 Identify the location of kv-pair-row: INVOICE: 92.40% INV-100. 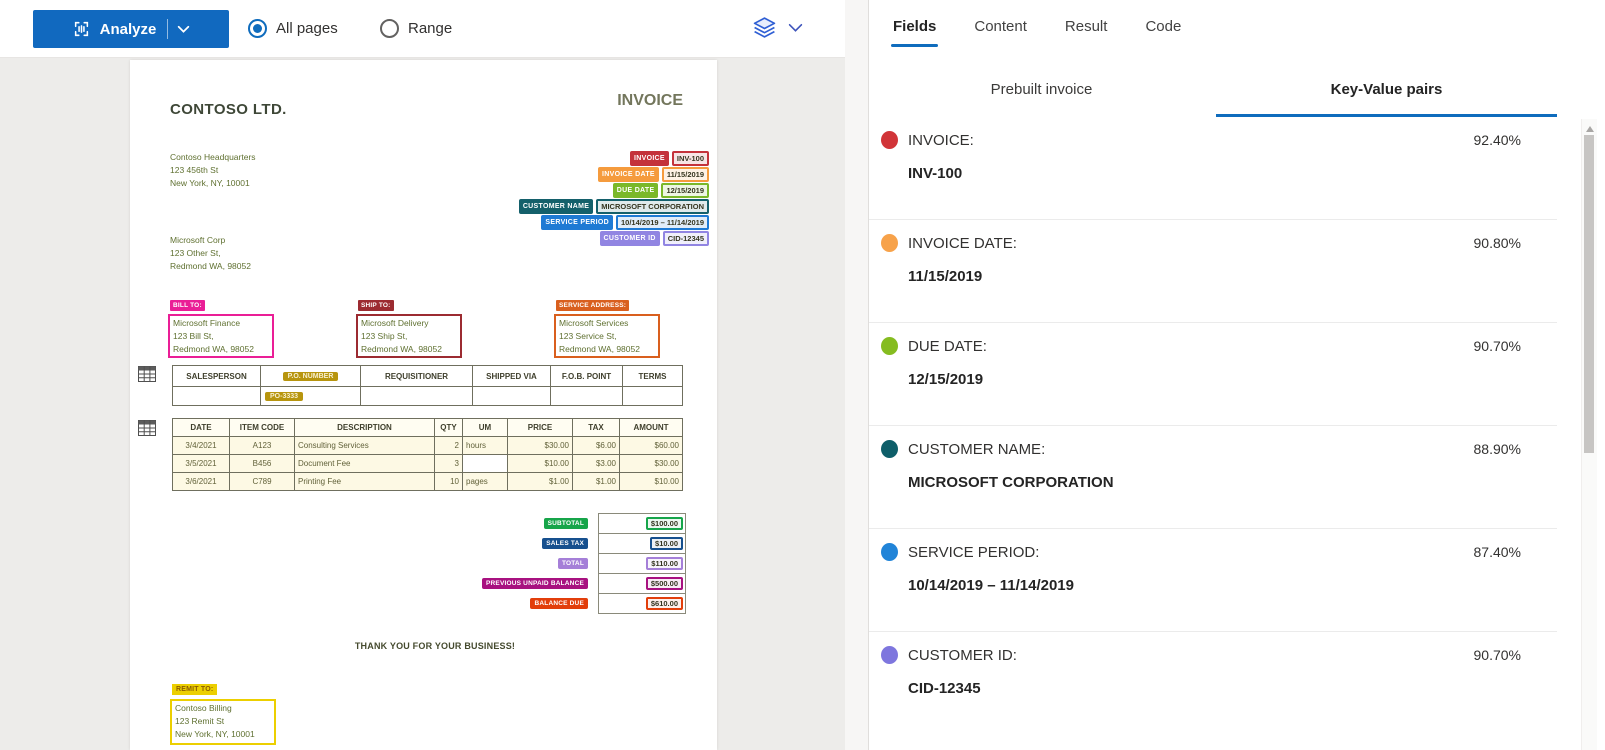
(1213, 168).